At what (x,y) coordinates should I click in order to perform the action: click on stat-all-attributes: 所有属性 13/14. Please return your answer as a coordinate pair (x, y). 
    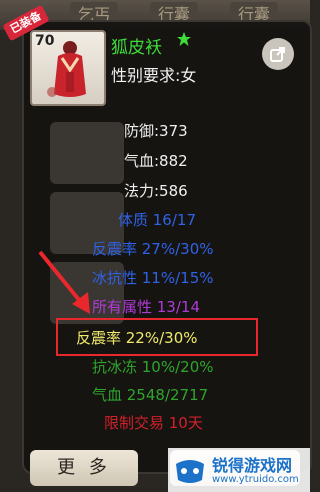
    Looking at the image, I should click on (146, 307).